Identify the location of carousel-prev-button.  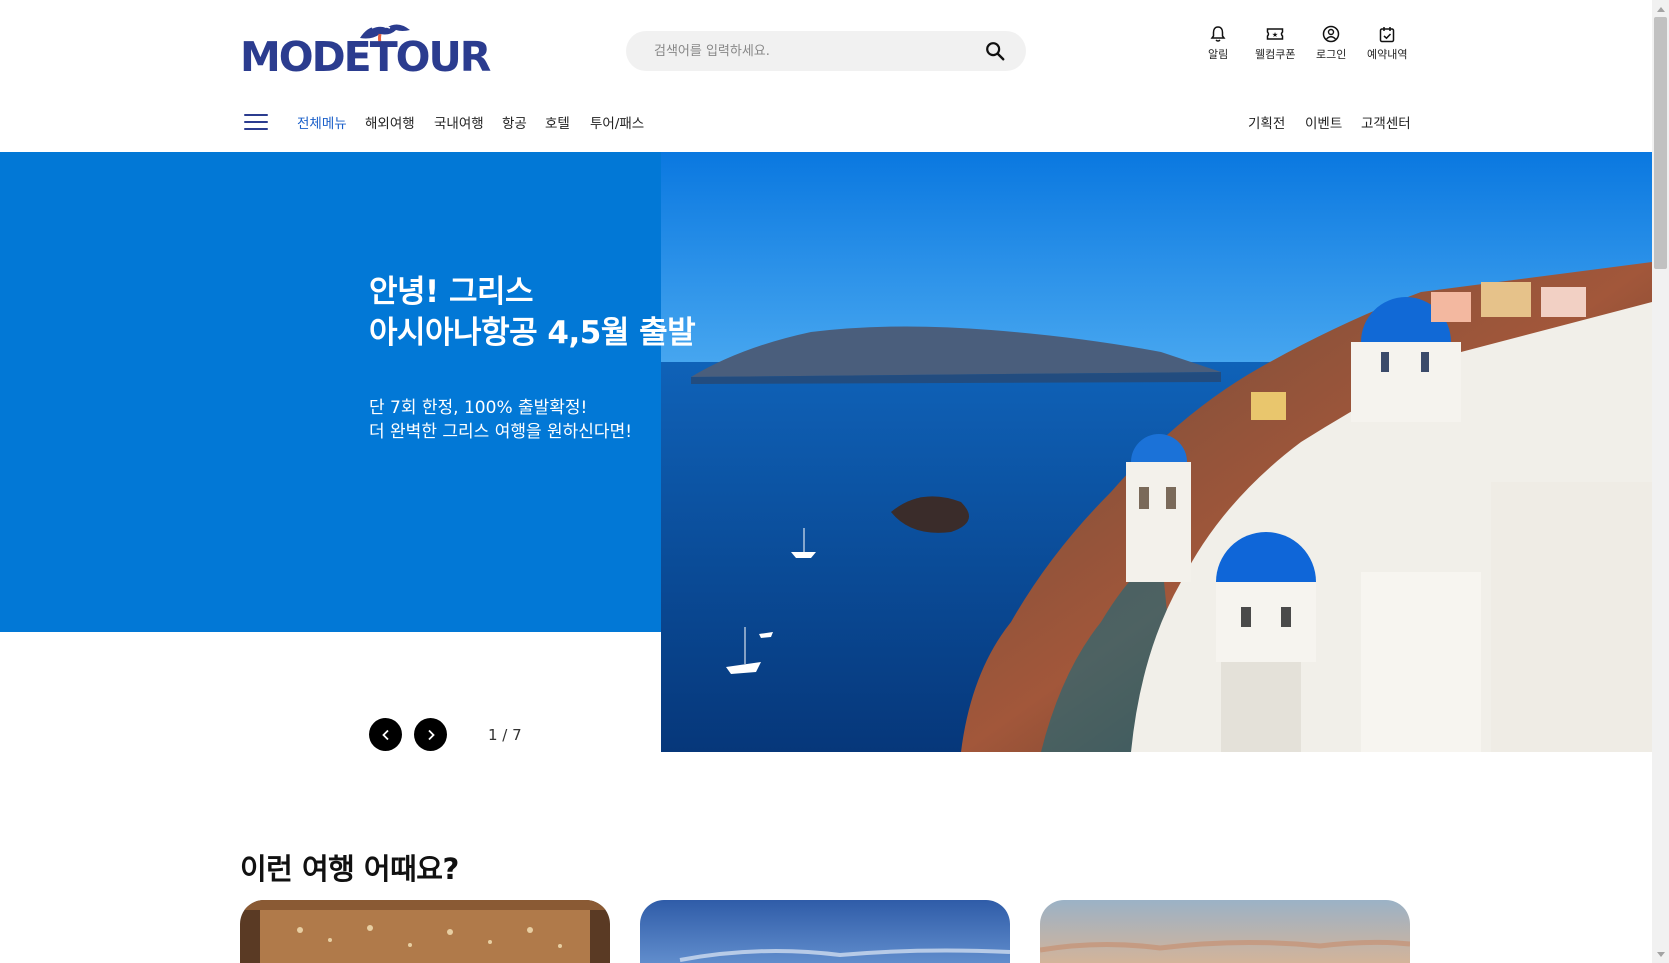
(385, 734).